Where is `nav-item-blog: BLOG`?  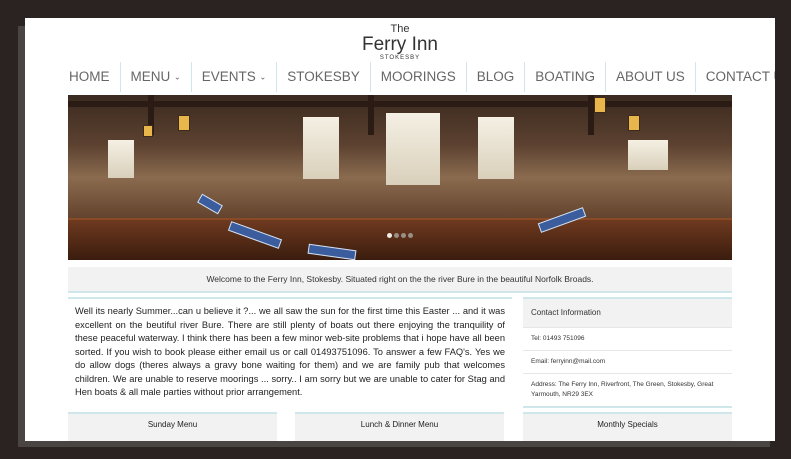 nav-item-blog: BLOG is located at coordinates (496, 77).